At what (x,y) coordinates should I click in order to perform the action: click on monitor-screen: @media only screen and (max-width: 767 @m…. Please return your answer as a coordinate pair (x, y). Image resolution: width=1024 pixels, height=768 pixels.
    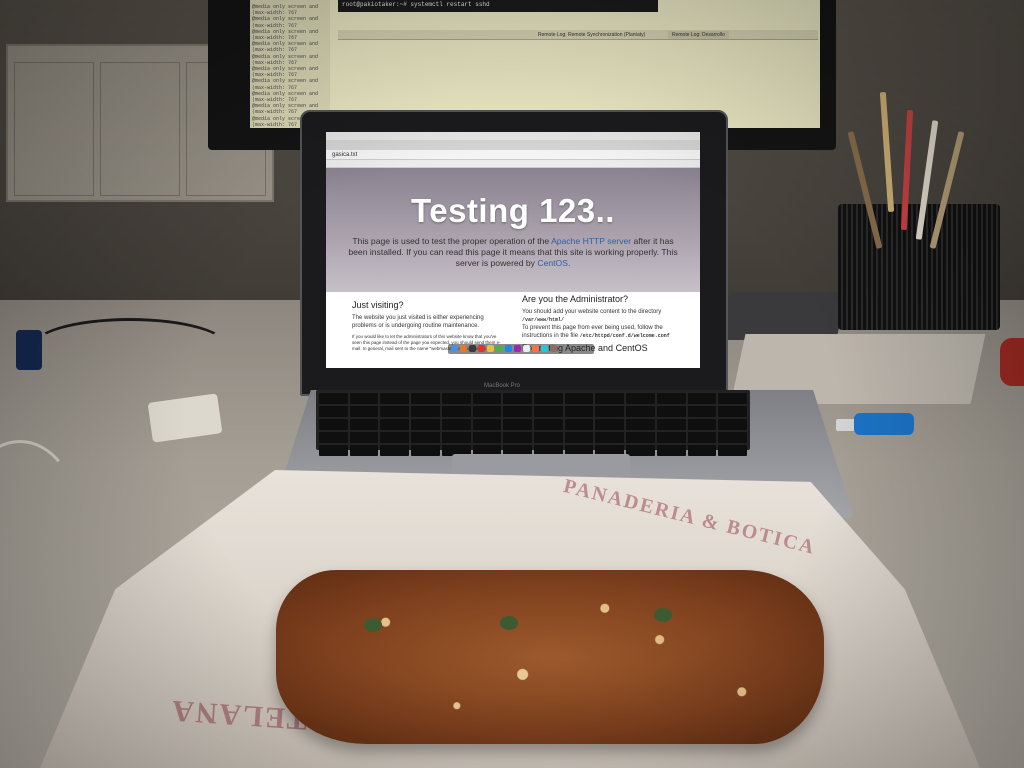
    Looking at the image, I should click on (535, 64).